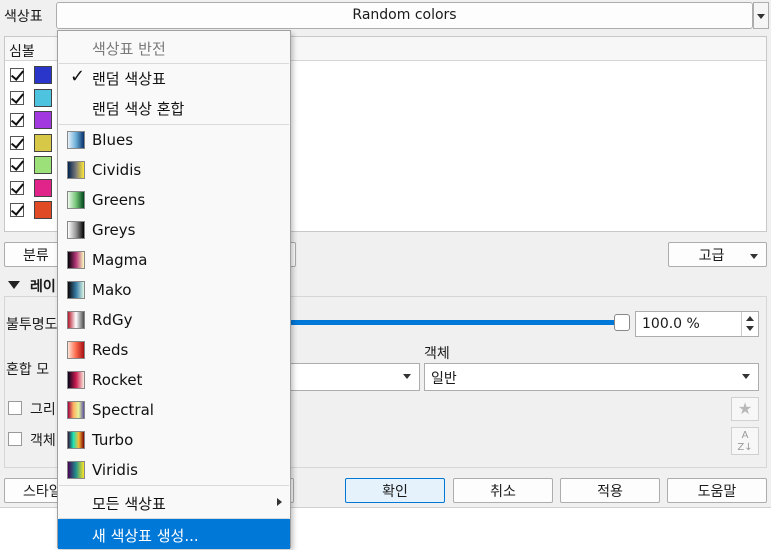 The height and width of the screenshot is (550, 771). I want to click on menu-item-ramp-reds: Reds, so click(174, 350).